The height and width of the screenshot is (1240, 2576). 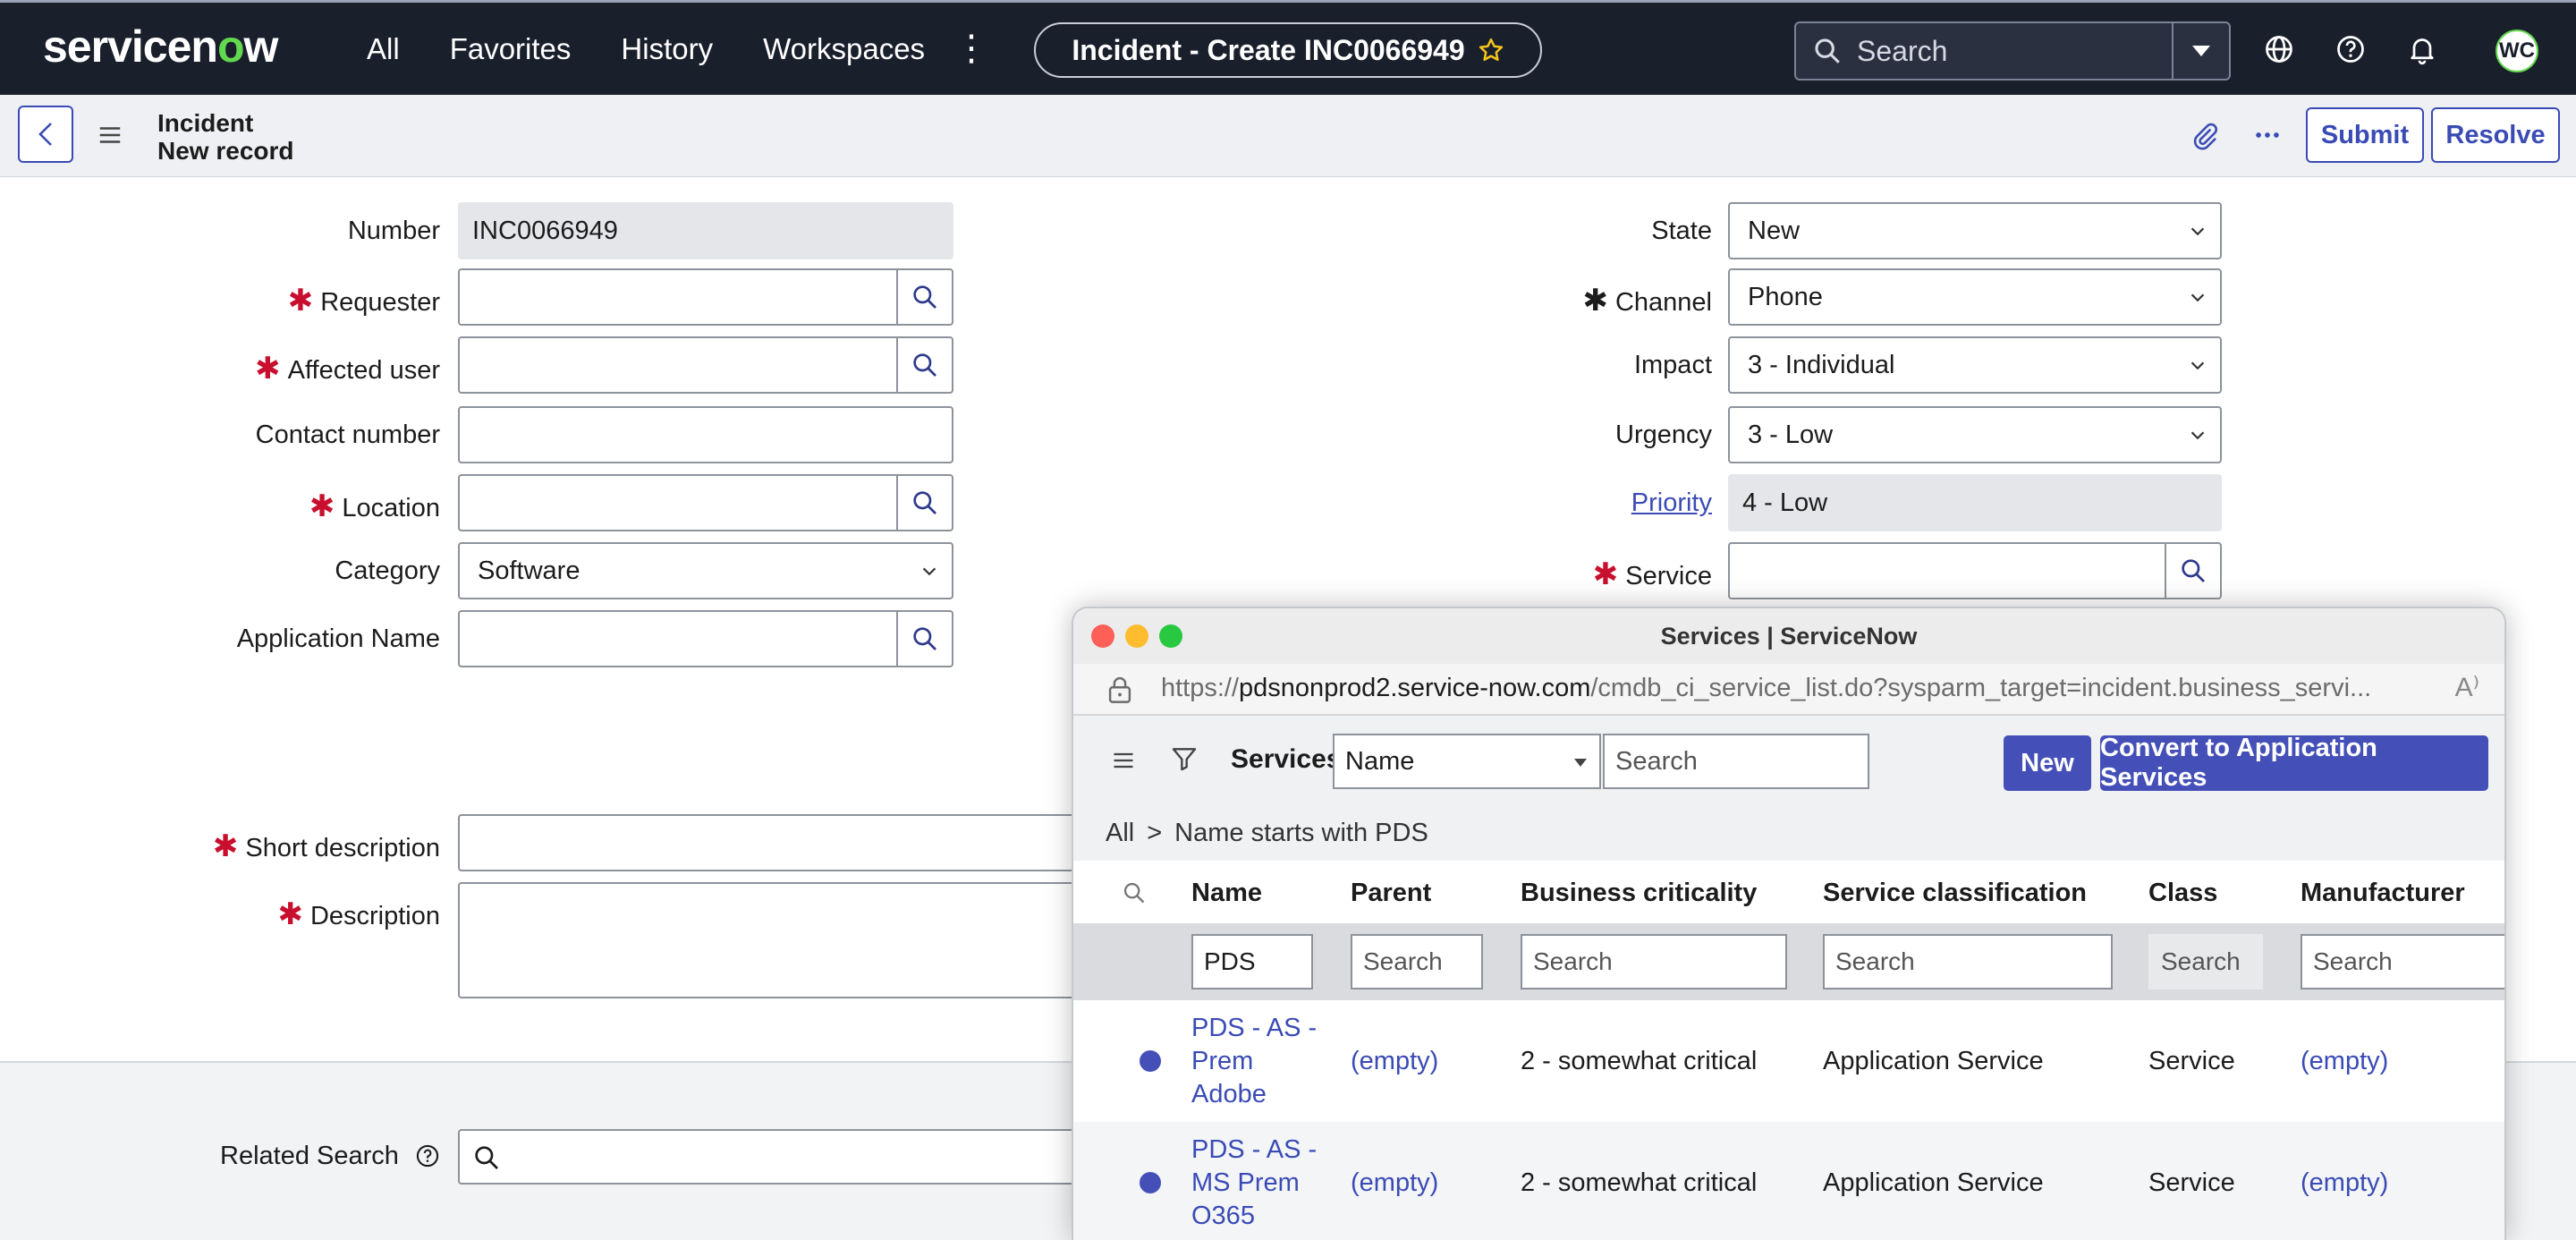 I want to click on filter-manufacturer-input: Search, so click(x=2402, y=961).